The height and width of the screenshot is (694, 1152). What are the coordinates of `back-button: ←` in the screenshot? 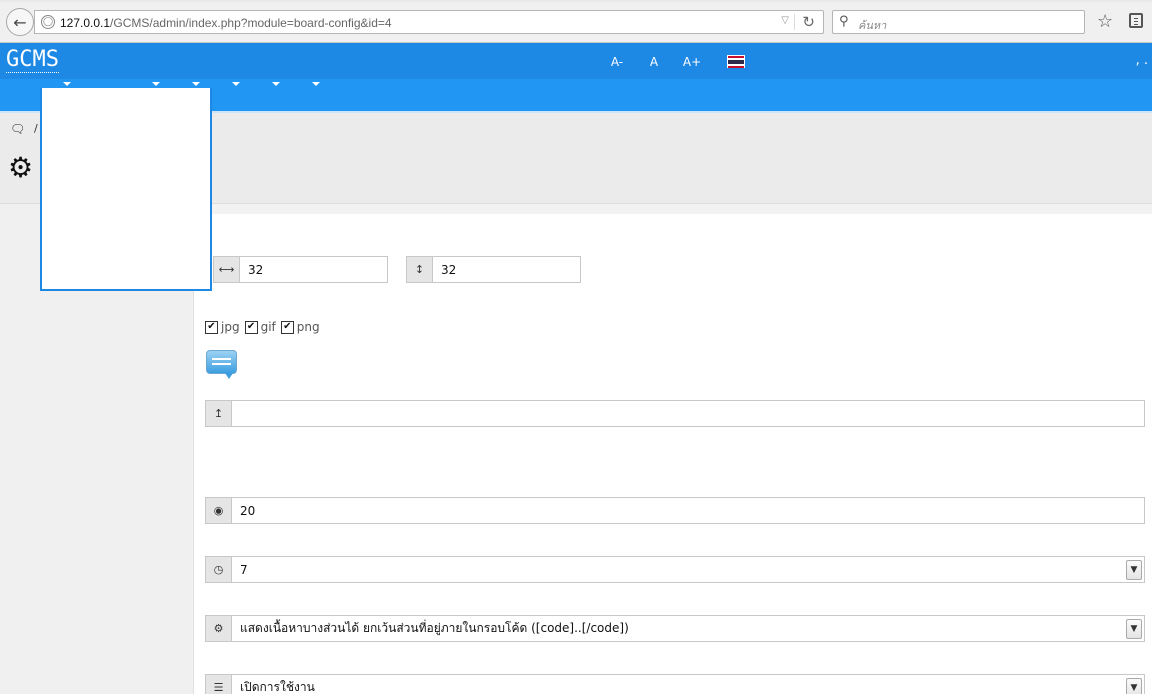 It's located at (20, 22).